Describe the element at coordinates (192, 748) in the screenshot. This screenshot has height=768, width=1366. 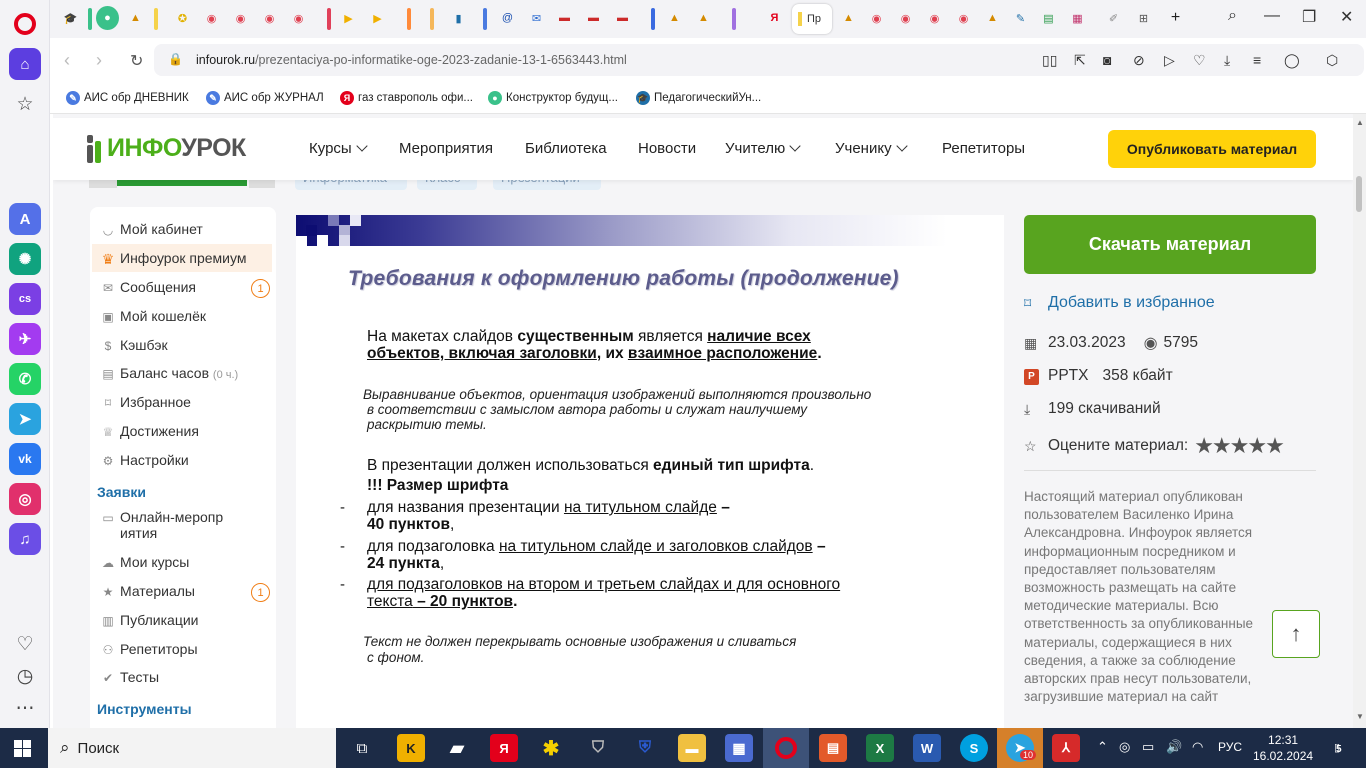
I see `taskbar-search: ⌕ Поиск` at that location.